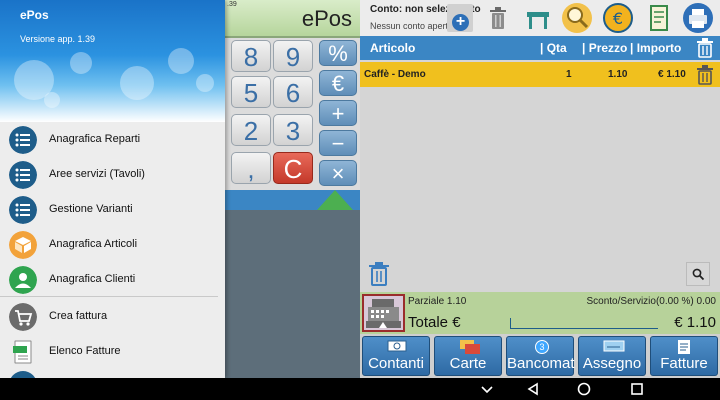 The width and height of the screenshot is (720, 400). Describe the element at coordinates (109, 296) in the screenshot. I see `drawer-divider` at that location.